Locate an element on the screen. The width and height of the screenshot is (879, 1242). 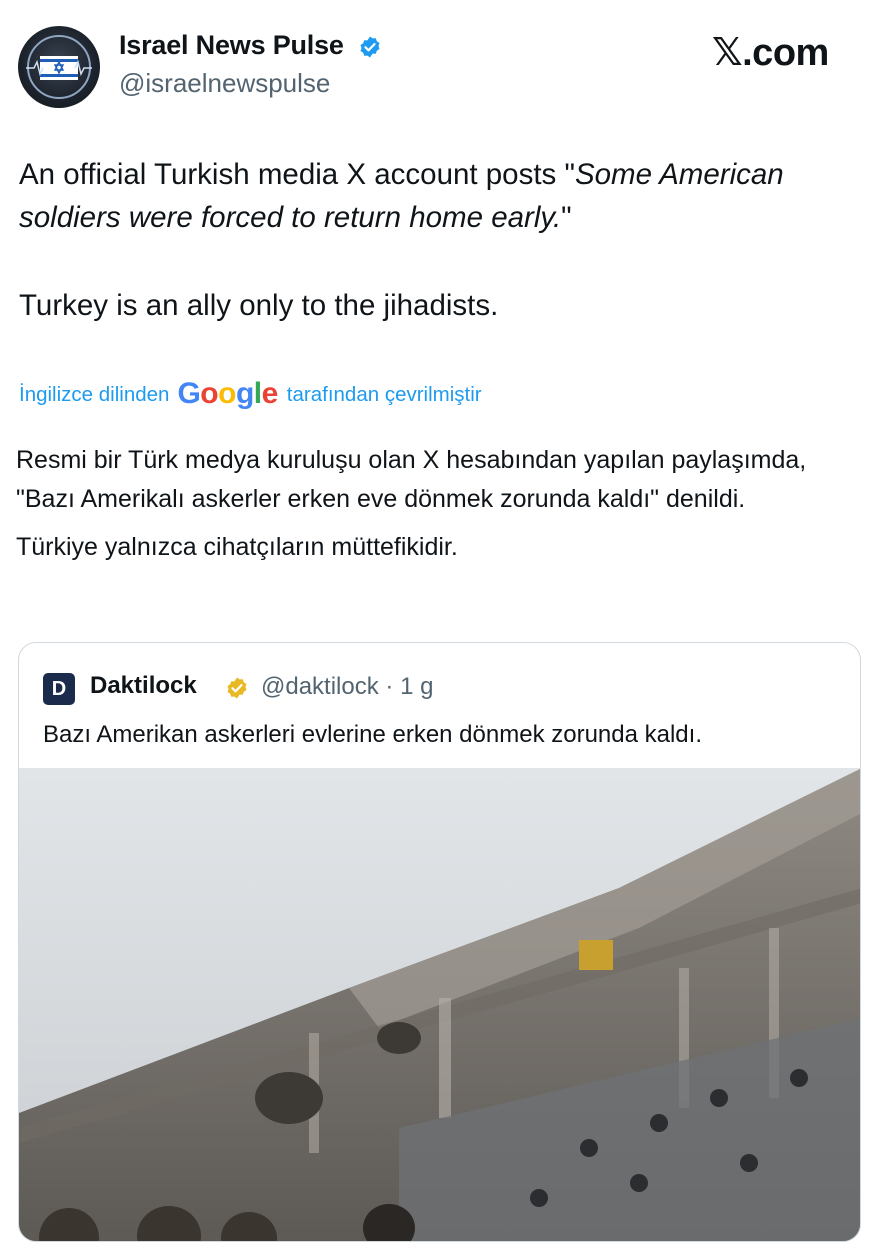
quoted-avatar: D is located at coordinates (59, 689).